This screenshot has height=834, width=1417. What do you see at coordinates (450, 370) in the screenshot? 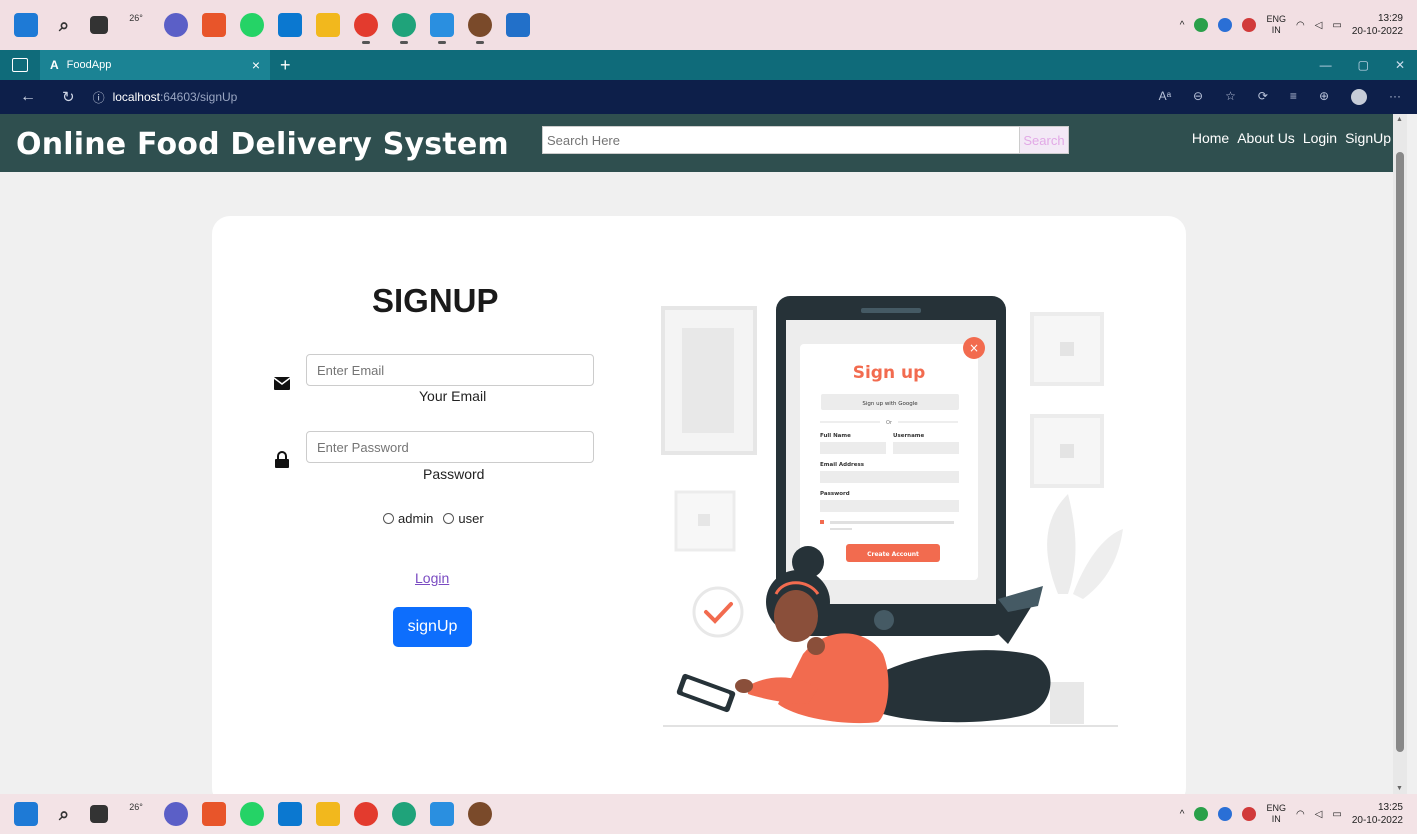
I see `email-field` at bounding box center [450, 370].